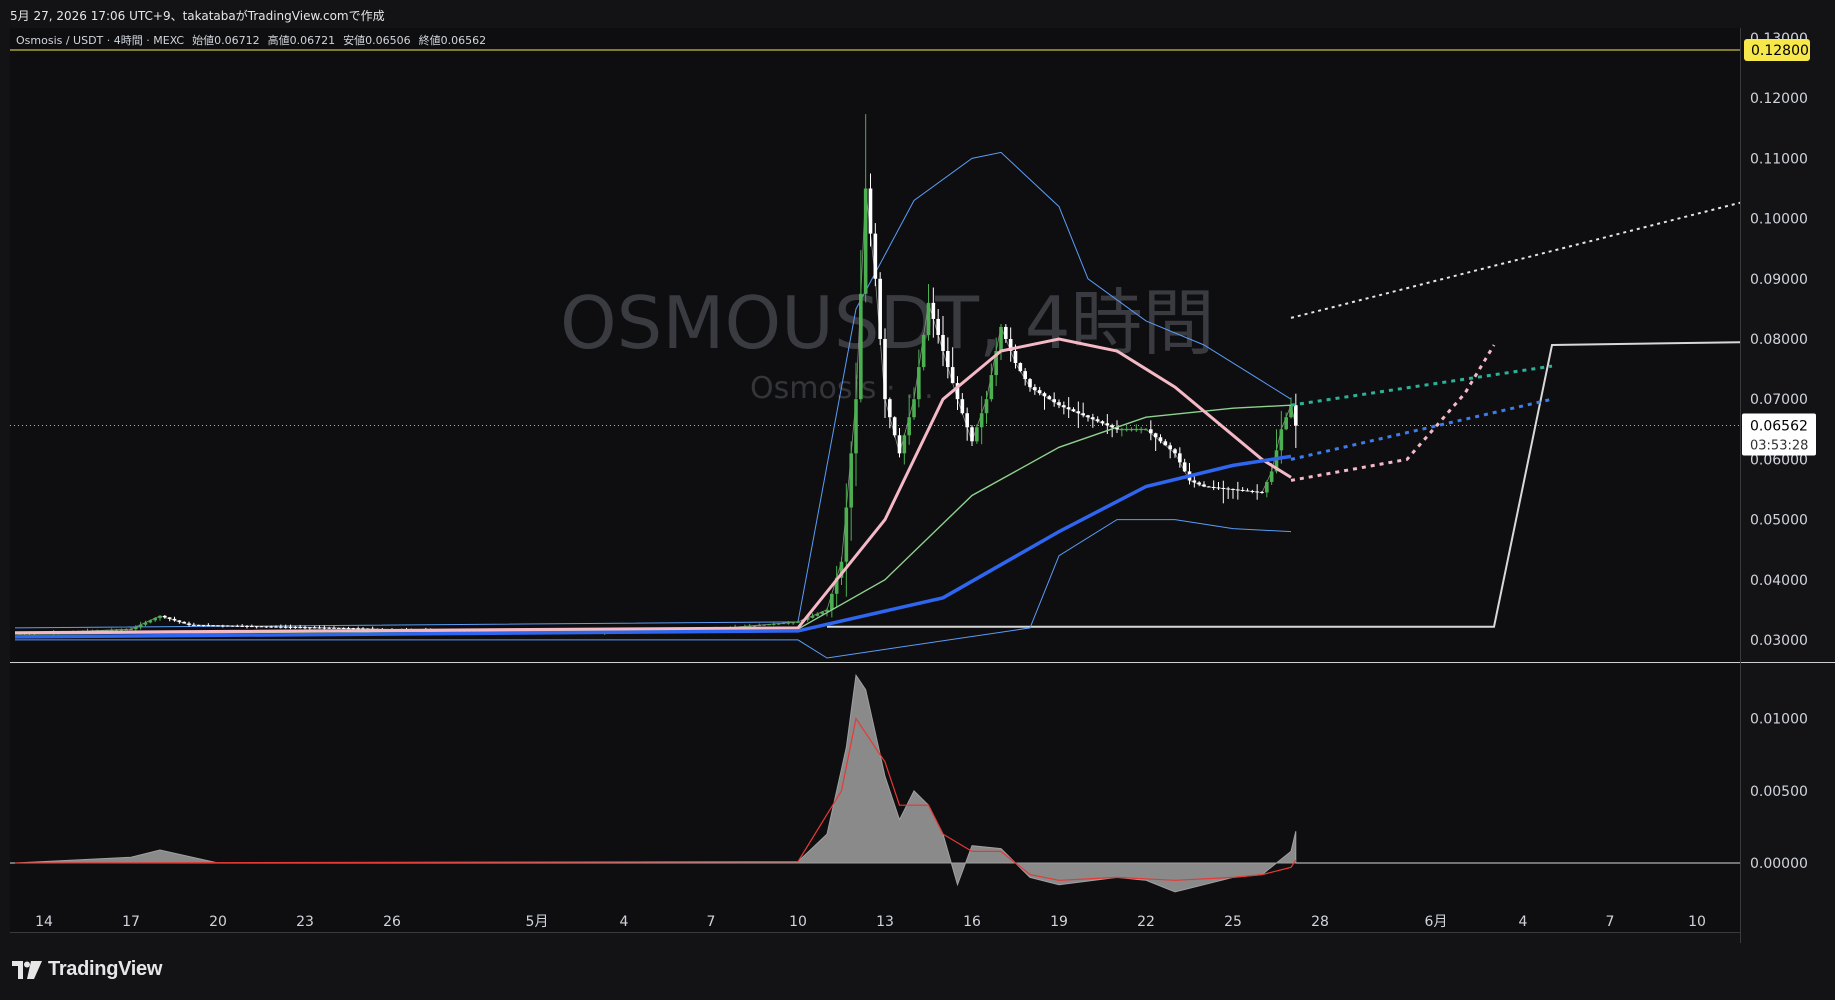 Image resolution: width=1835 pixels, height=1000 pixels. Describe the element at coordinates (1233, 922) in the screenshot. I see `time-tick-label: 25` at that location.